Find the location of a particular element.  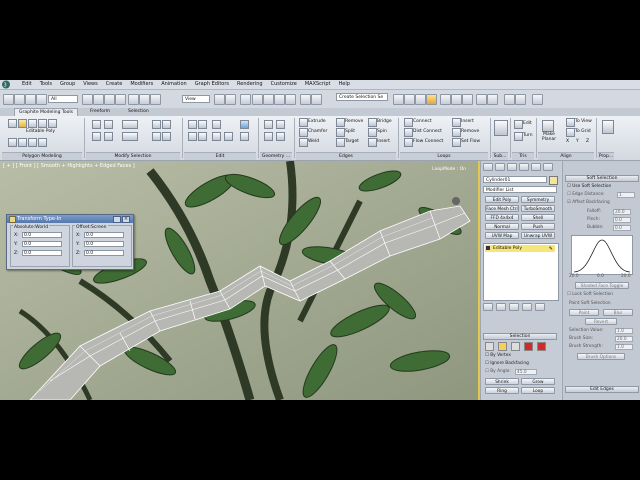

utilities-tab-icon is located at coordinates (548, 167).